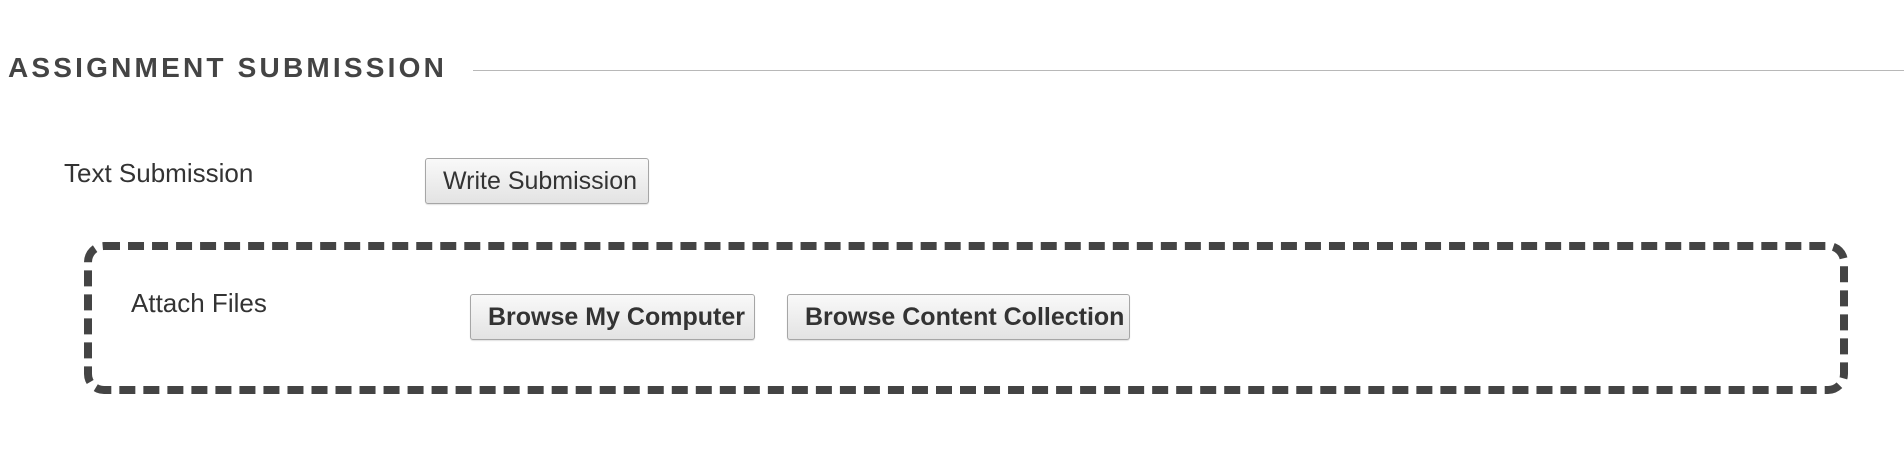  Describe the element at coordinates (199, 303) in the screenshot. I see `attach-files-label: Attach Files` at that location.